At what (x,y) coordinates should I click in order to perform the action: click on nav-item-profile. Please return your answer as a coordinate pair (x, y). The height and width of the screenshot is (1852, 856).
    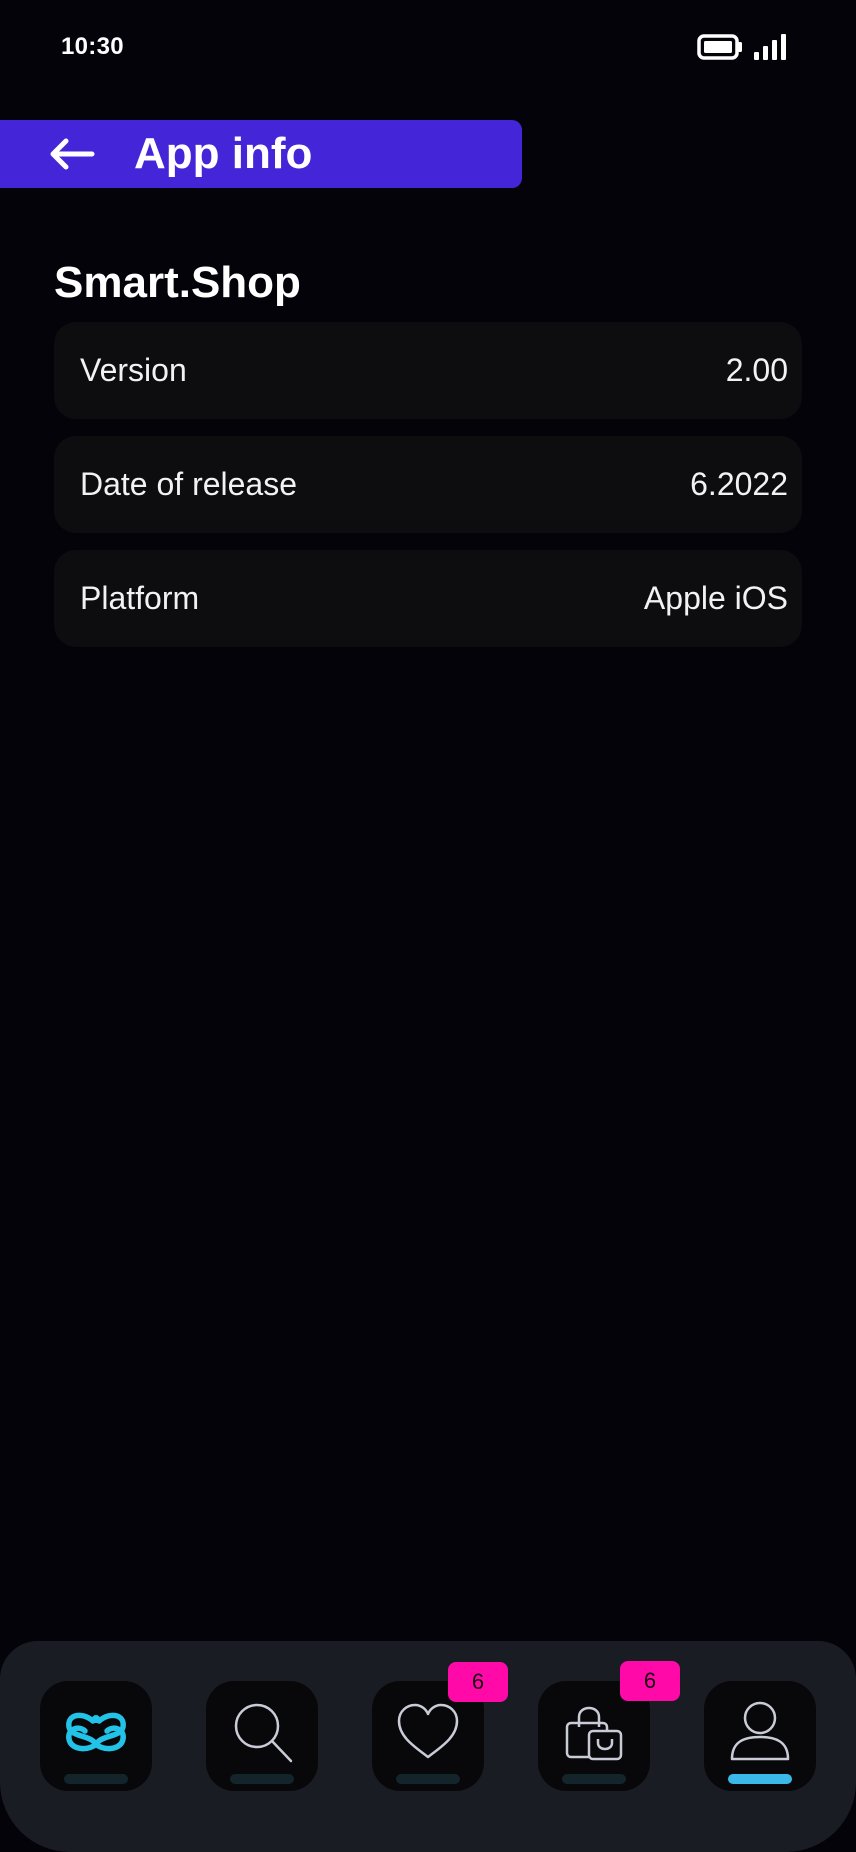
    Looking at the image, I should click on (760, 1736).